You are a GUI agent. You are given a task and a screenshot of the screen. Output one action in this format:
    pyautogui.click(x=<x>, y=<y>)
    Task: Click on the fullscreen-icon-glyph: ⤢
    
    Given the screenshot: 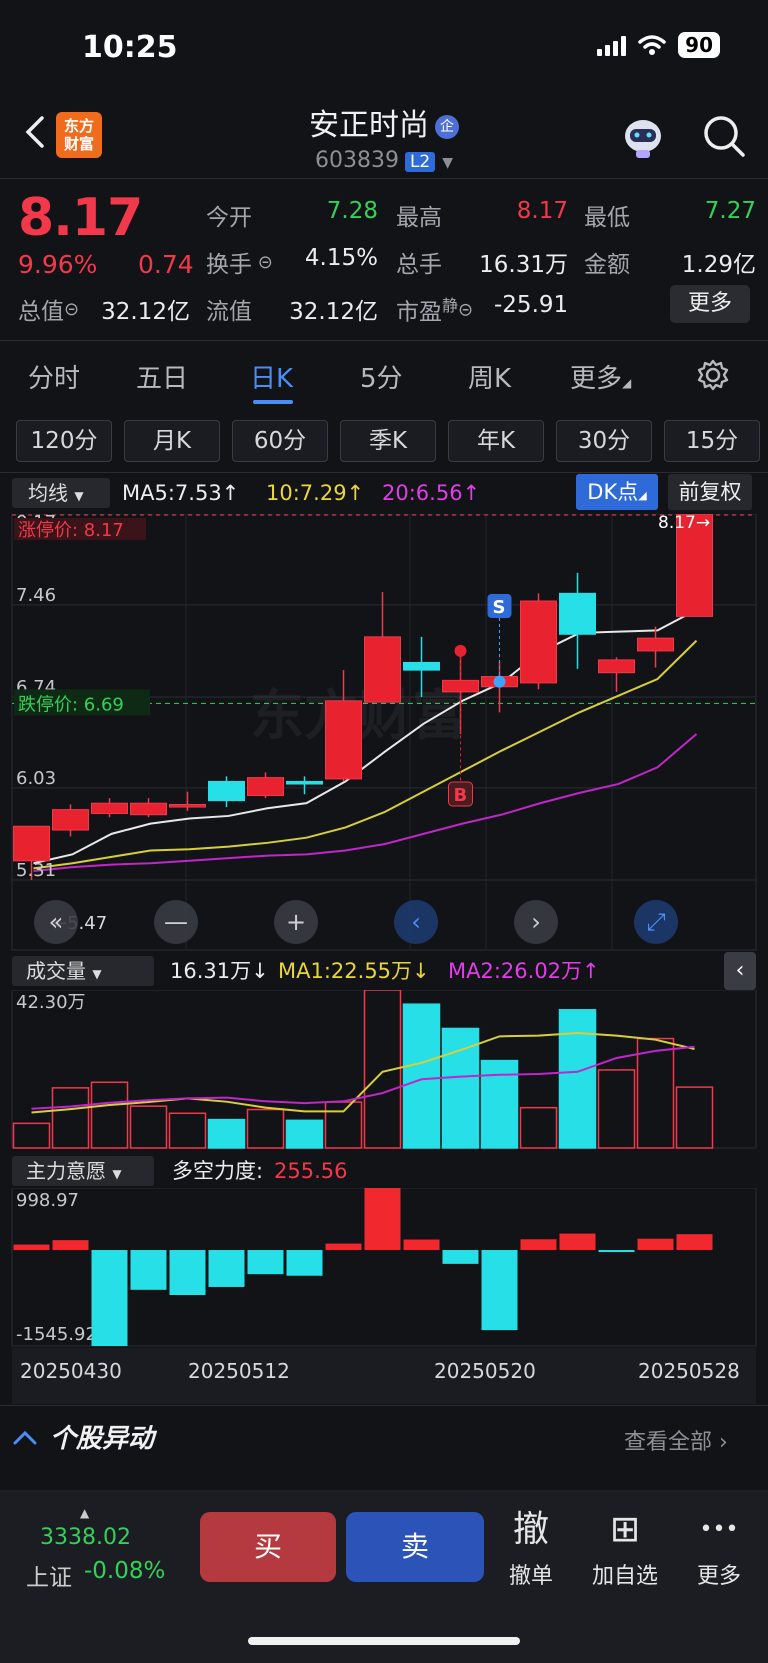 What is the action you would take?
    pyautogui.click(x=655, y=922)
    